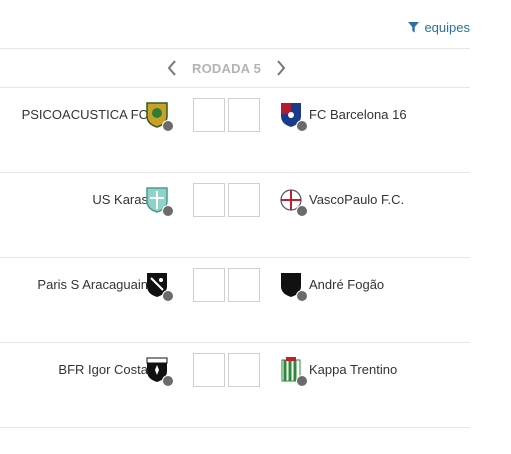 Image resolution: width=511 pixels, height=454 pixels. I want to click on round-navigation: RODADA 5, so click(235, 68).